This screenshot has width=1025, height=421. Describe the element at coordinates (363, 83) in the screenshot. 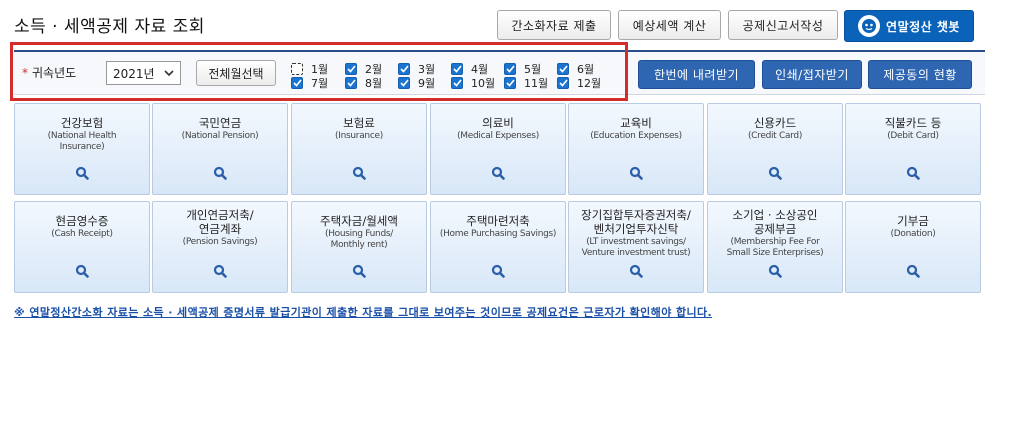

I see `month-checkbox-8: 8월` at that location.